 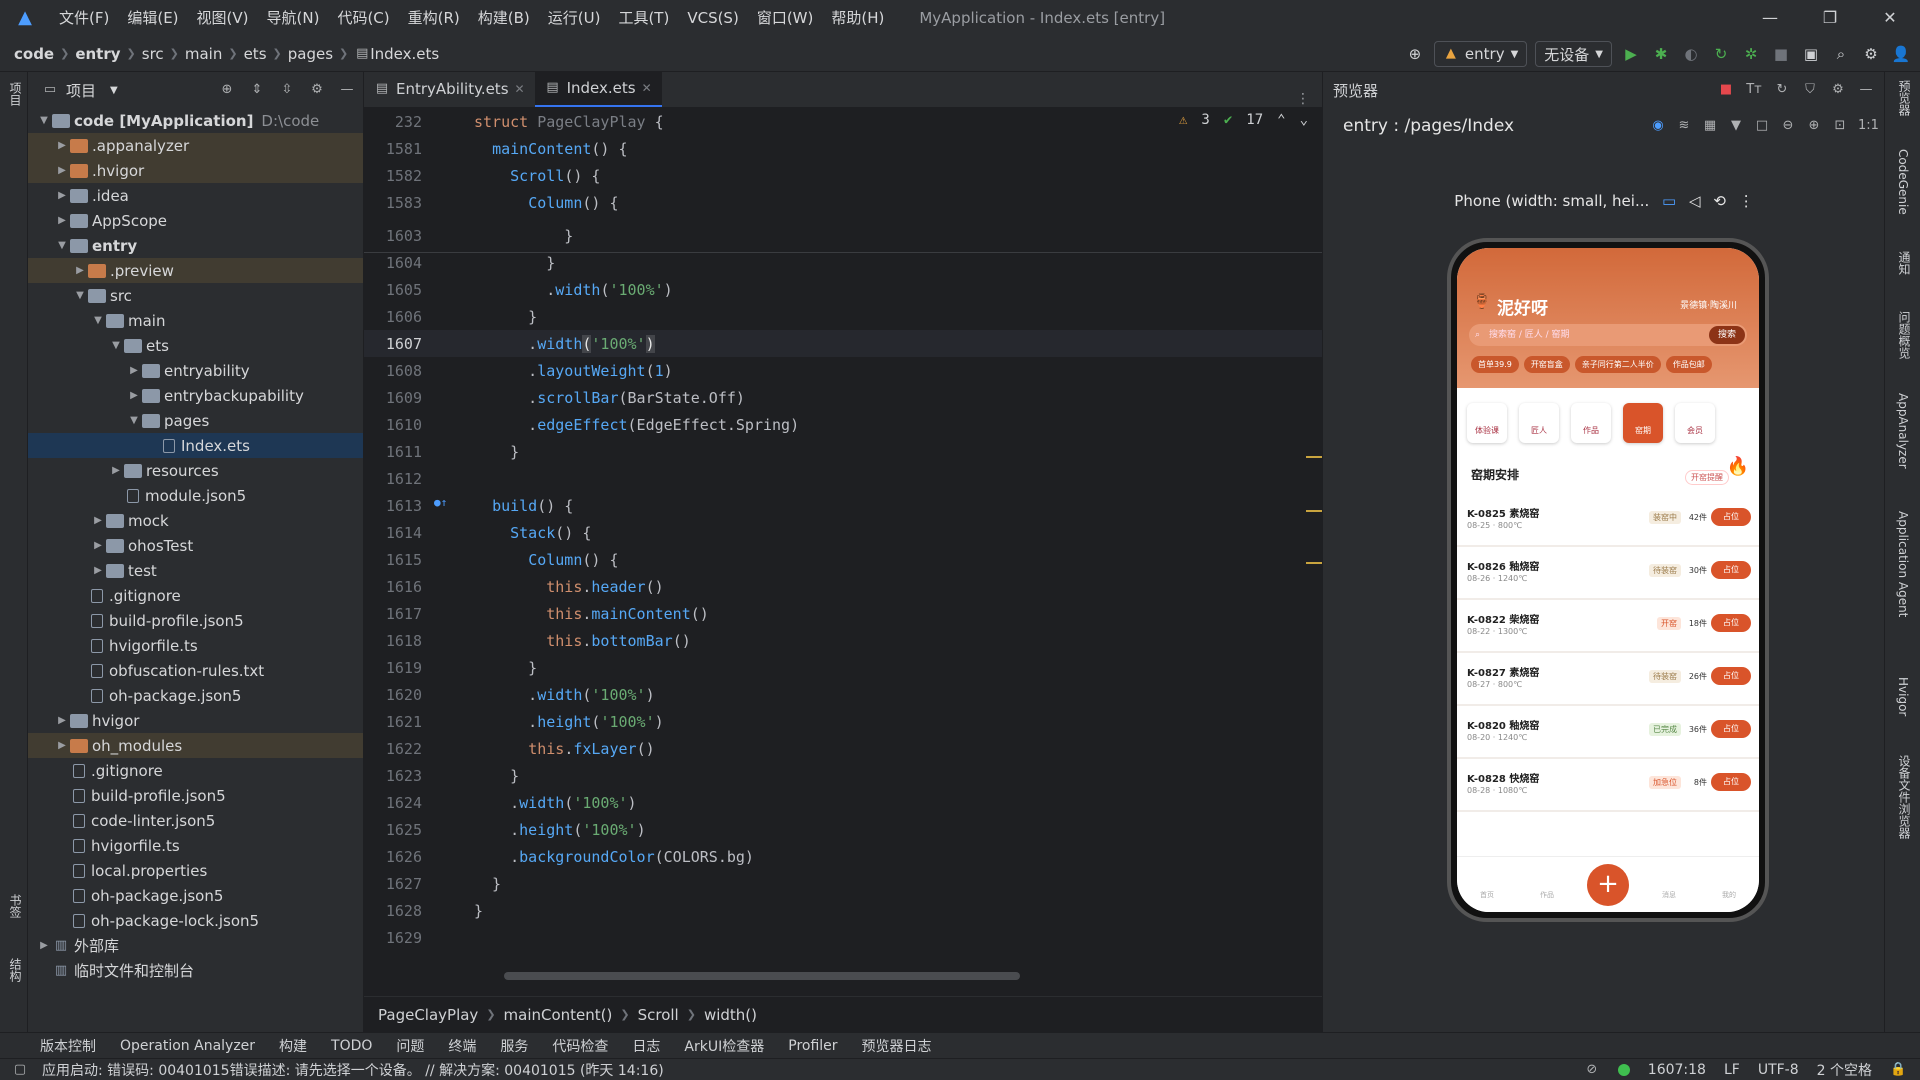 What do you see at coordinates (1814, 126) in the screenshot?
I see `zoom-in-icon: ⊕` at bounding box center [1814, 126].